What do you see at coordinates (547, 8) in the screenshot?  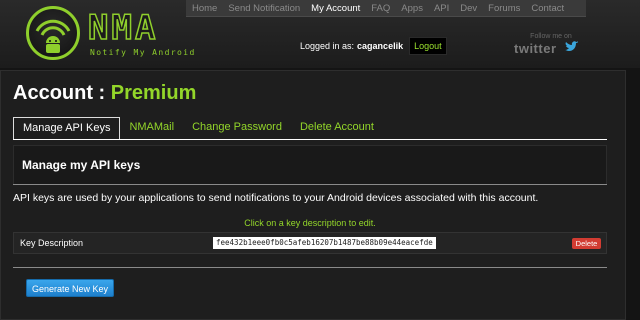 I see `nav-contact: Contact` at bounding box center [547, 8].